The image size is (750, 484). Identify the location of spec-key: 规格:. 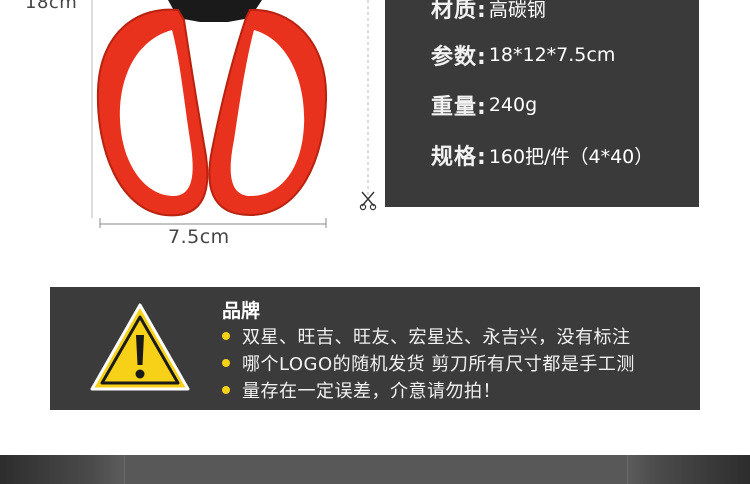
(459, 157).